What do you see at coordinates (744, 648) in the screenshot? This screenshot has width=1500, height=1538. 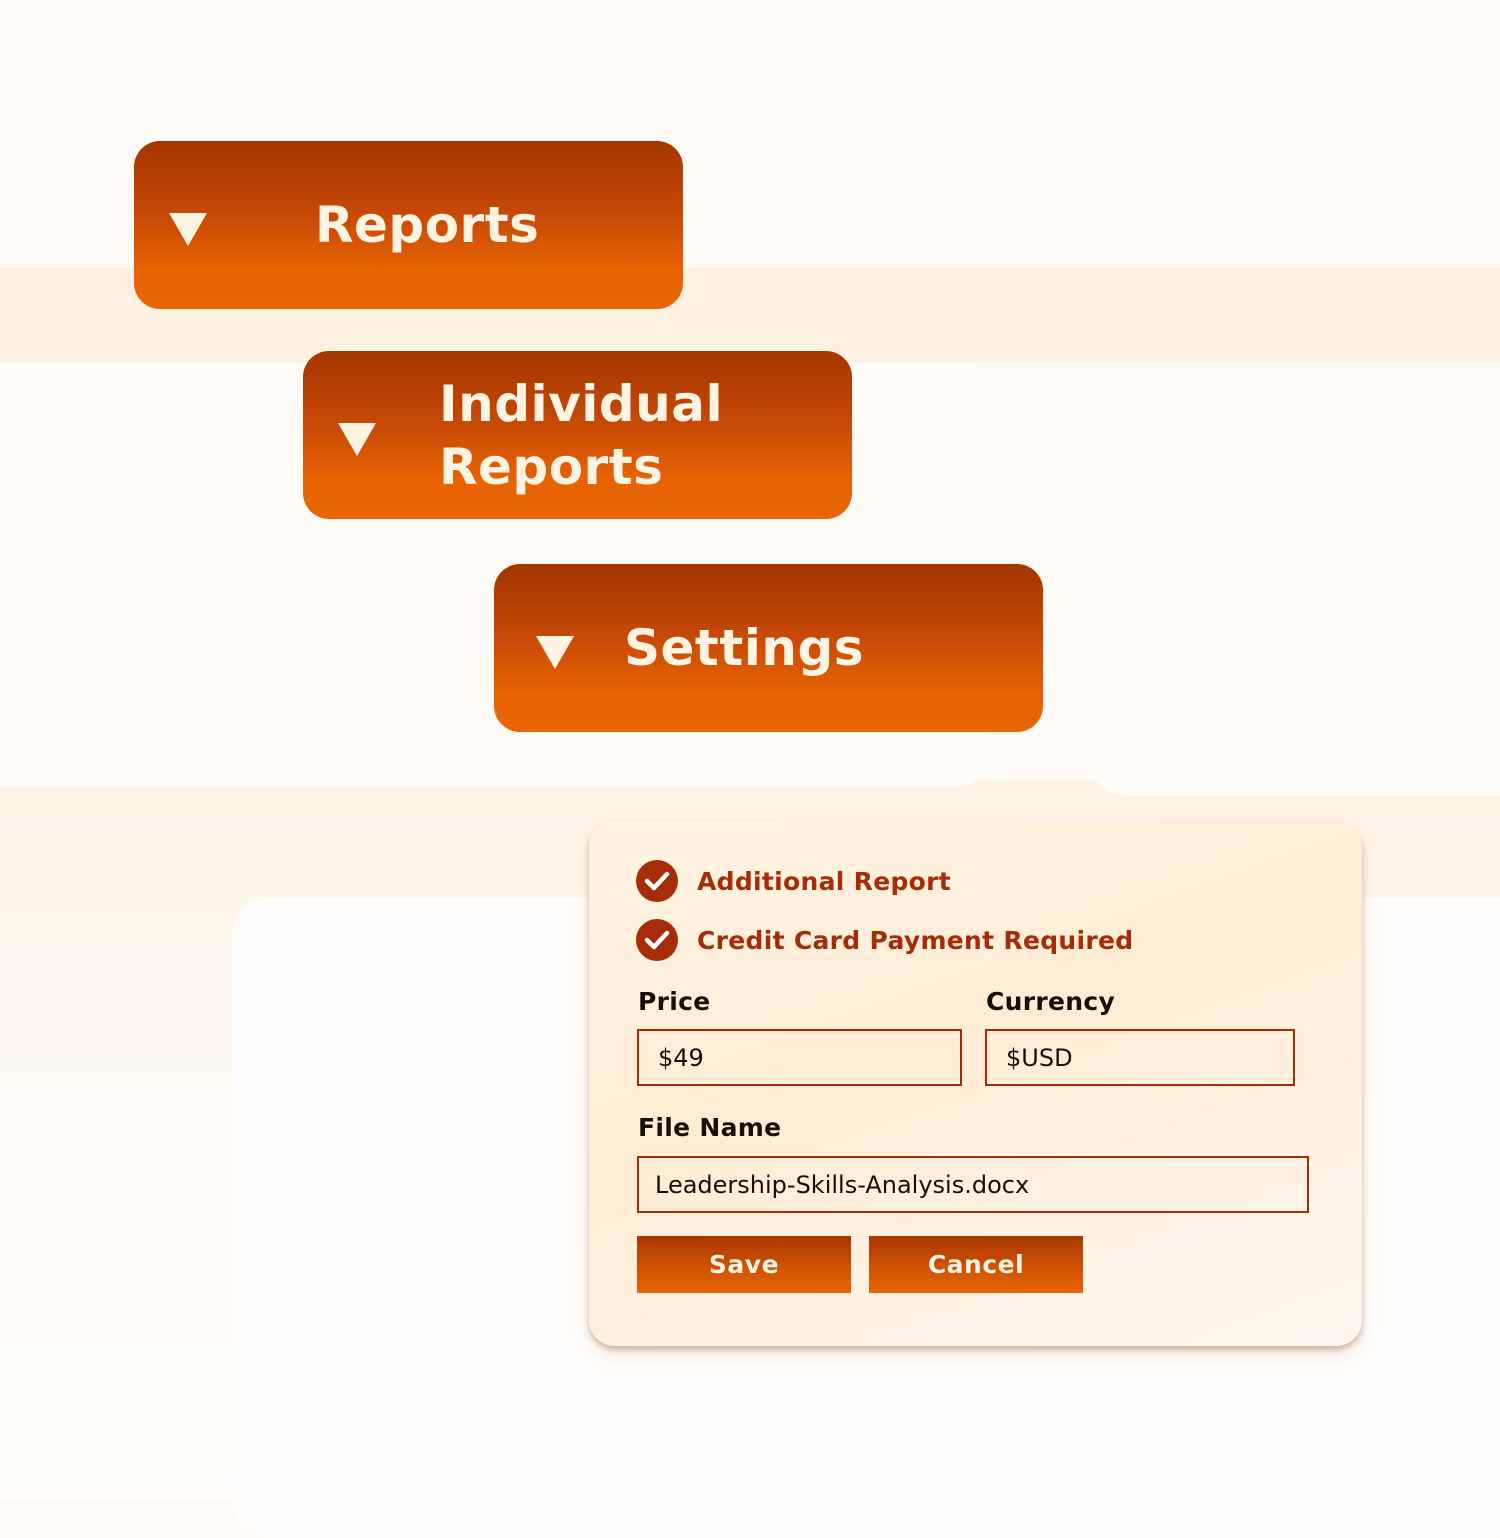 I see `menu-item-label: Settings` at bounding box center [744, 648].